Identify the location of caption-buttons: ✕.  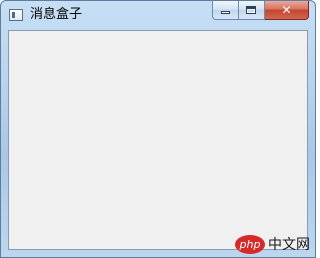
(260, 10).